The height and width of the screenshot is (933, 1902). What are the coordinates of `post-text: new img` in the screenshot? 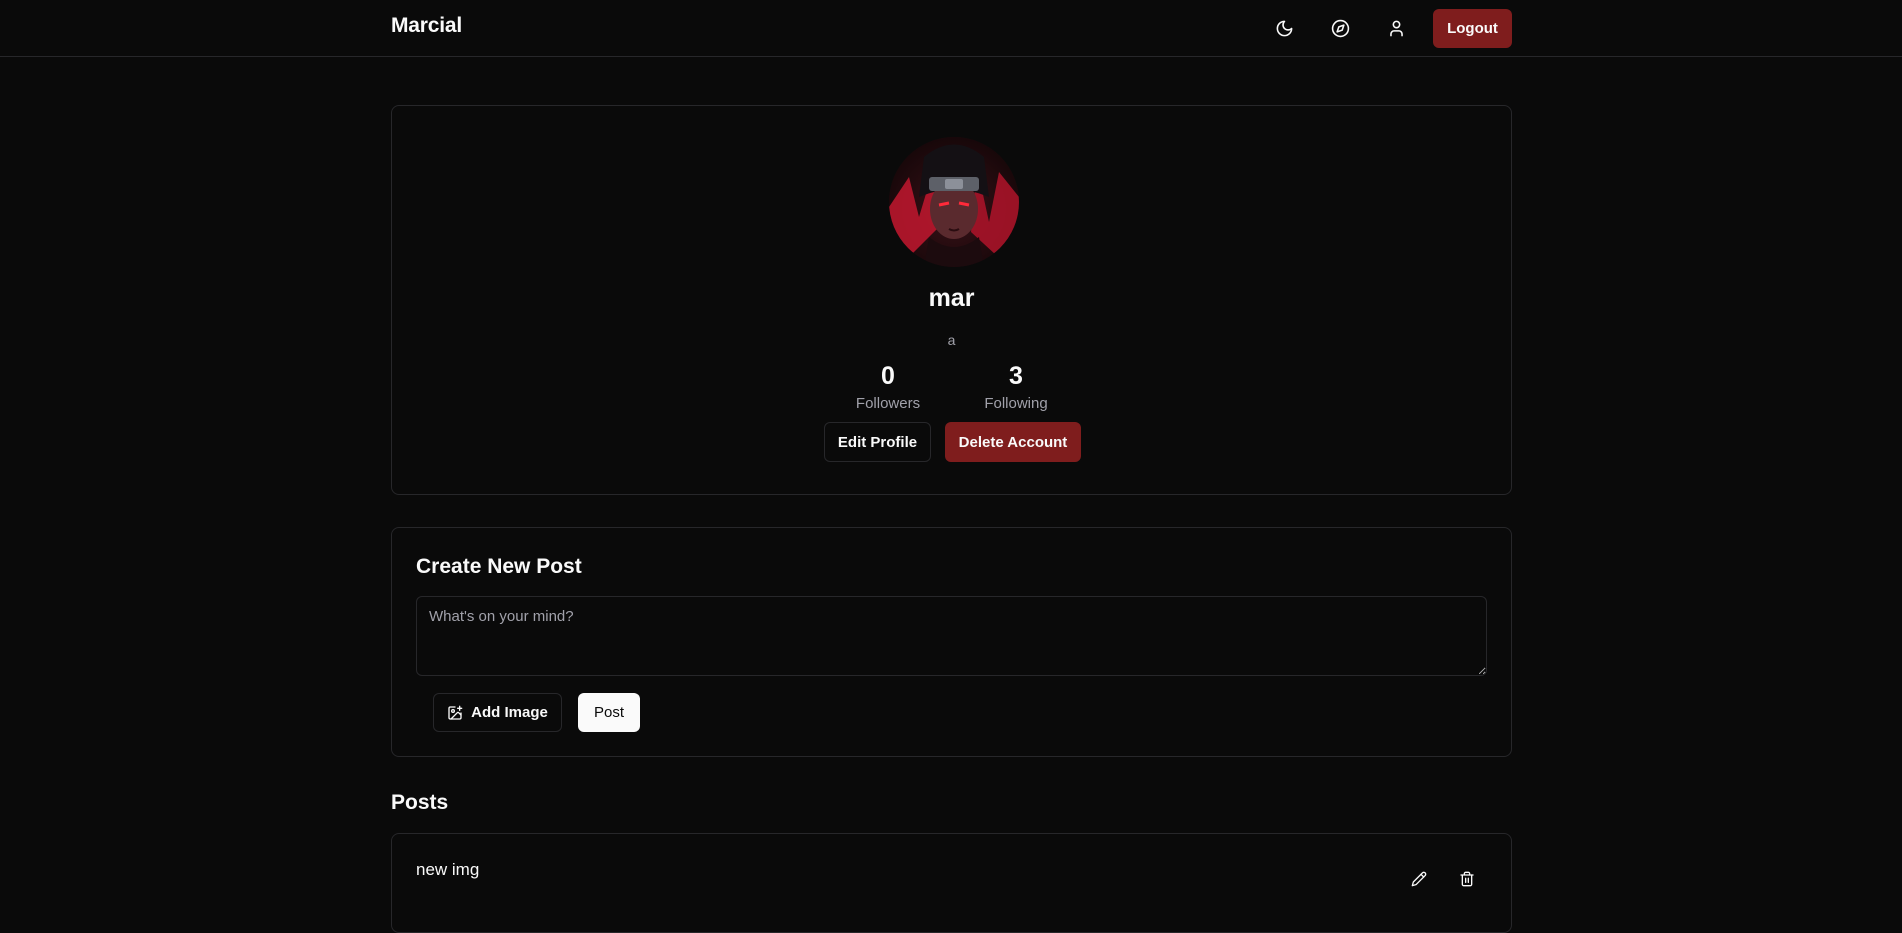 It's located at (448, 869).